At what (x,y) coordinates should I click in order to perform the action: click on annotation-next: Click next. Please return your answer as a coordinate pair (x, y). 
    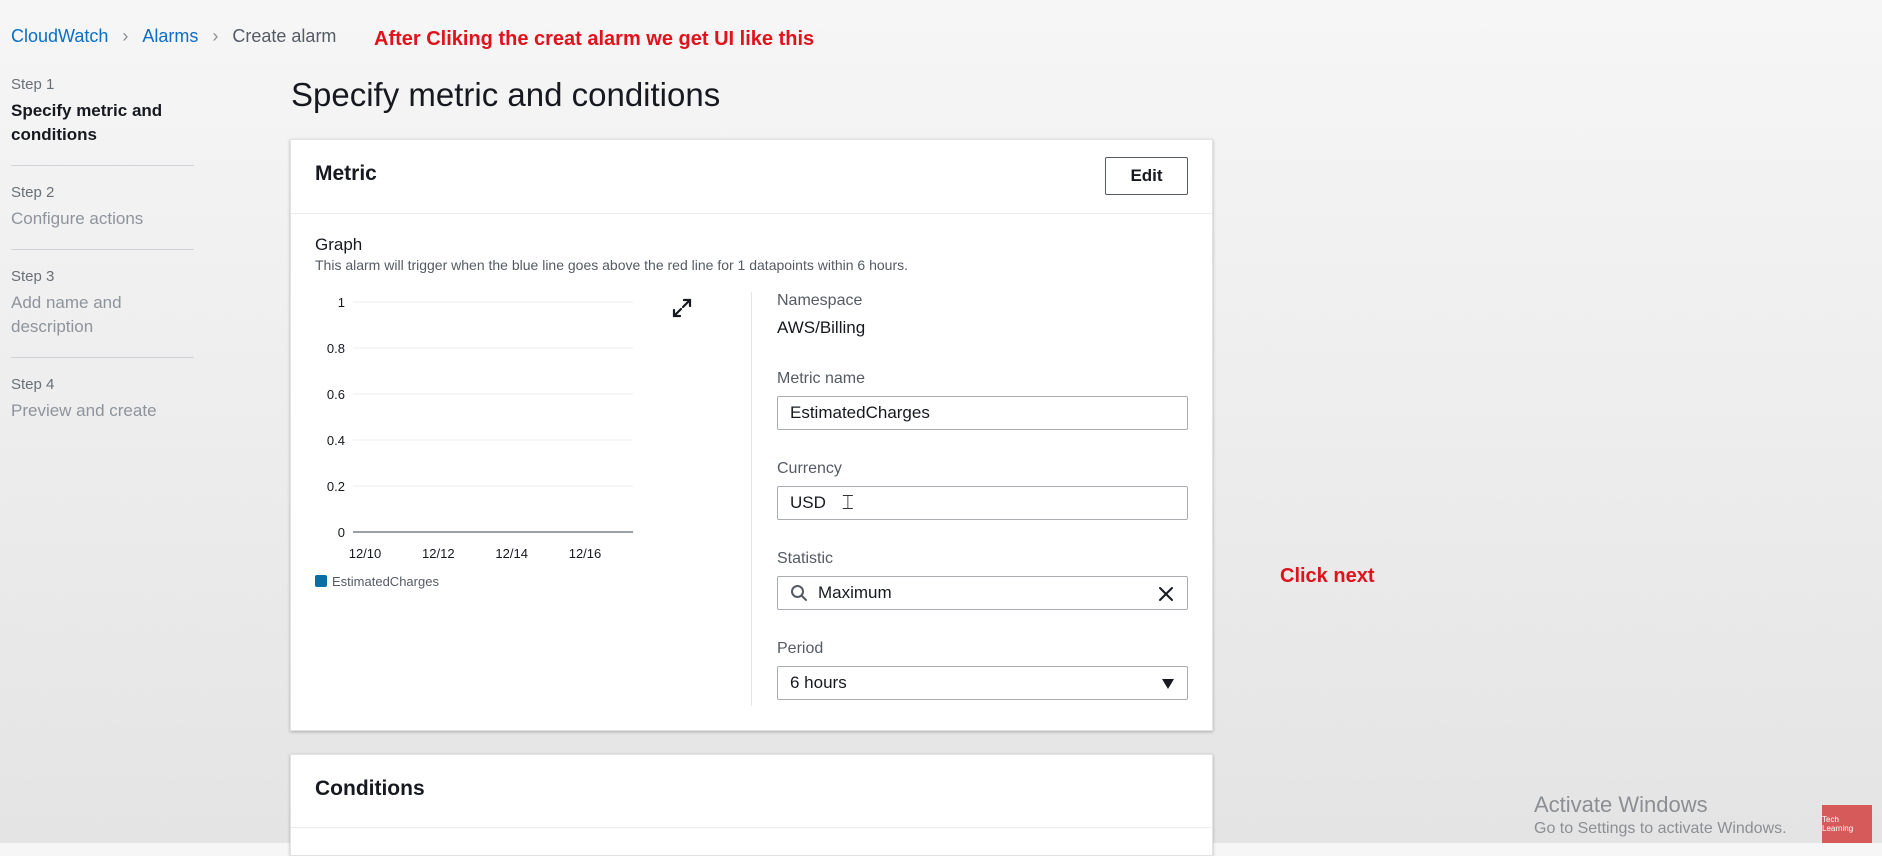
    Looking at the image, I should click on (1327, 576).